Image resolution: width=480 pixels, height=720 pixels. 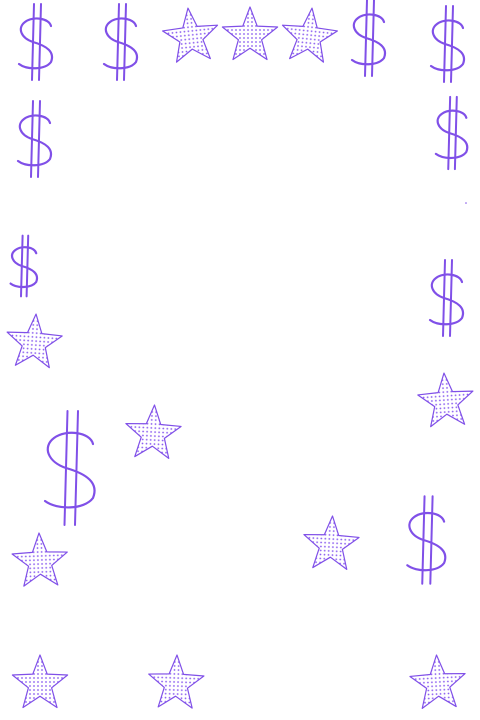 What do you see at coordinates (76, 468) in the screenshot?
I see `dollar-vertical-stroke` at bounding box center [76, 468].